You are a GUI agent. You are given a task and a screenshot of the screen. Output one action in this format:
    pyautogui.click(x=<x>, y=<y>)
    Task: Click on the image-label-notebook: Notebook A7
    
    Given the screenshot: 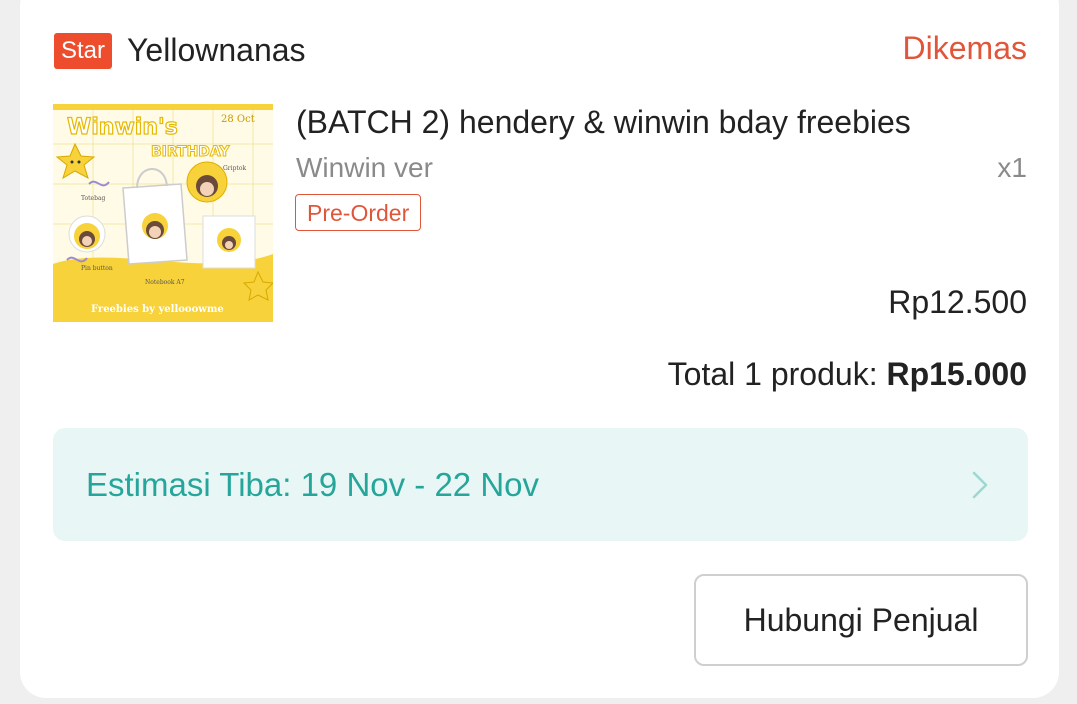 What is the action you would take?
    pyautogui.click(x=165, y=282)
    